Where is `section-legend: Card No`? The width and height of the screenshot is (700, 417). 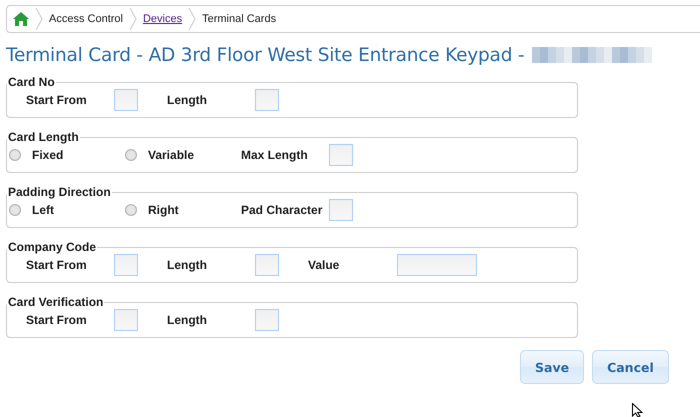 section-legend: Card No is located at coordinates (31, 82).